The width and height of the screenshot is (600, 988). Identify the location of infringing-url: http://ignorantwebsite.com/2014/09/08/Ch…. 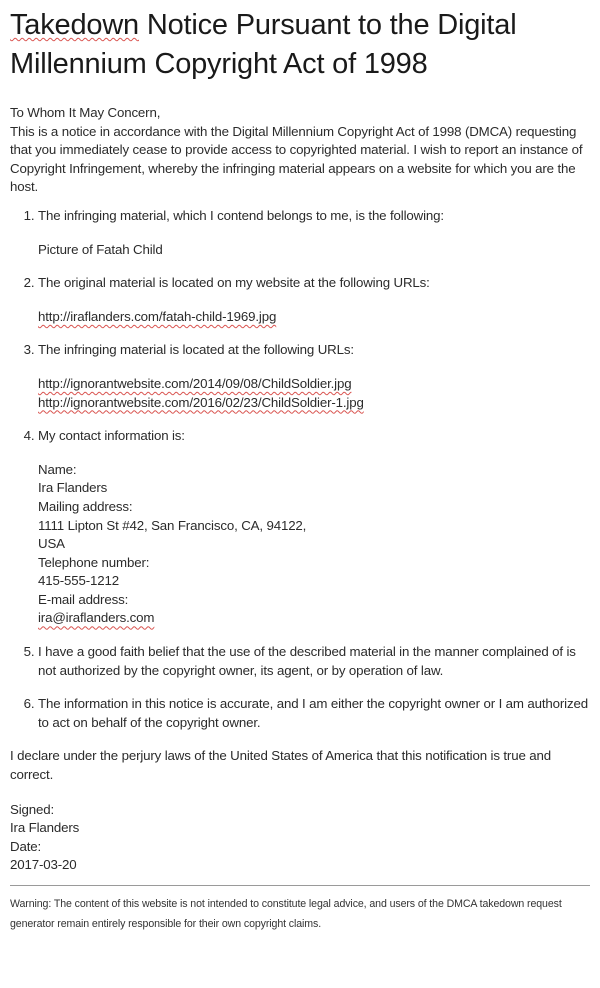
(195, 383).